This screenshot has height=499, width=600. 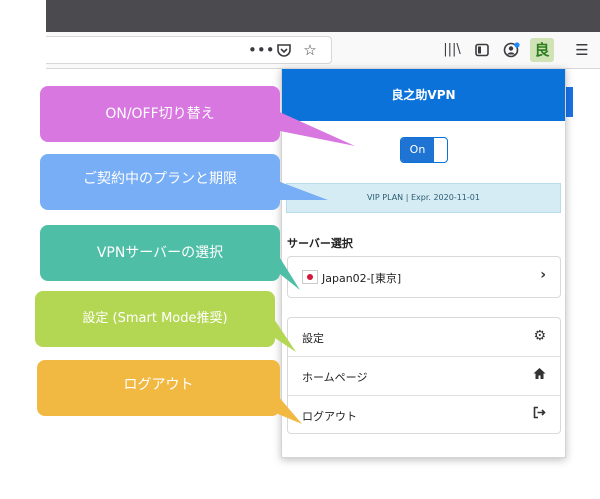 What do you see at coordinates (313, 338) in the screenshot?
I see `menu-item-label: 設定` at bounding box center [313, 338].